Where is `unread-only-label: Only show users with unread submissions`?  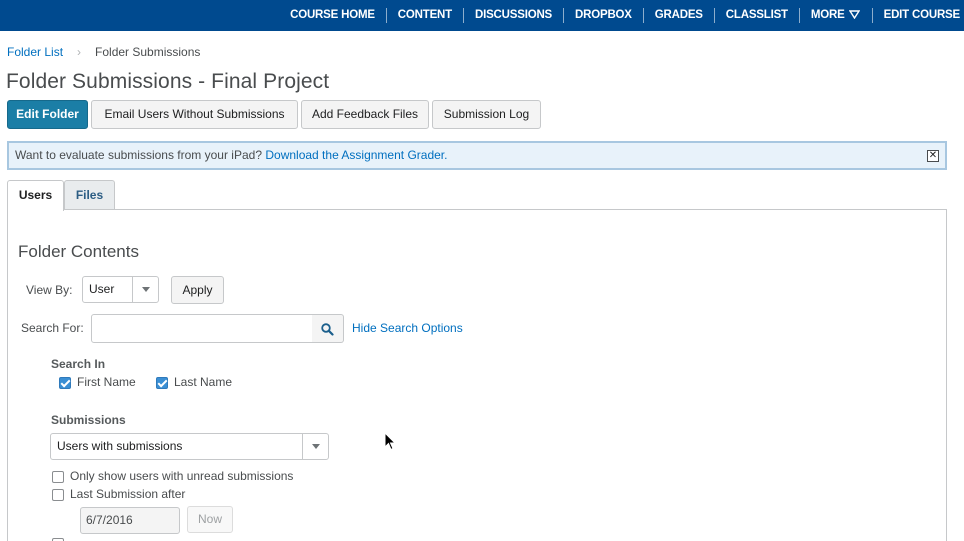 unread-only-label: Only show users with unread submissions is located at coordinates (182, 476).